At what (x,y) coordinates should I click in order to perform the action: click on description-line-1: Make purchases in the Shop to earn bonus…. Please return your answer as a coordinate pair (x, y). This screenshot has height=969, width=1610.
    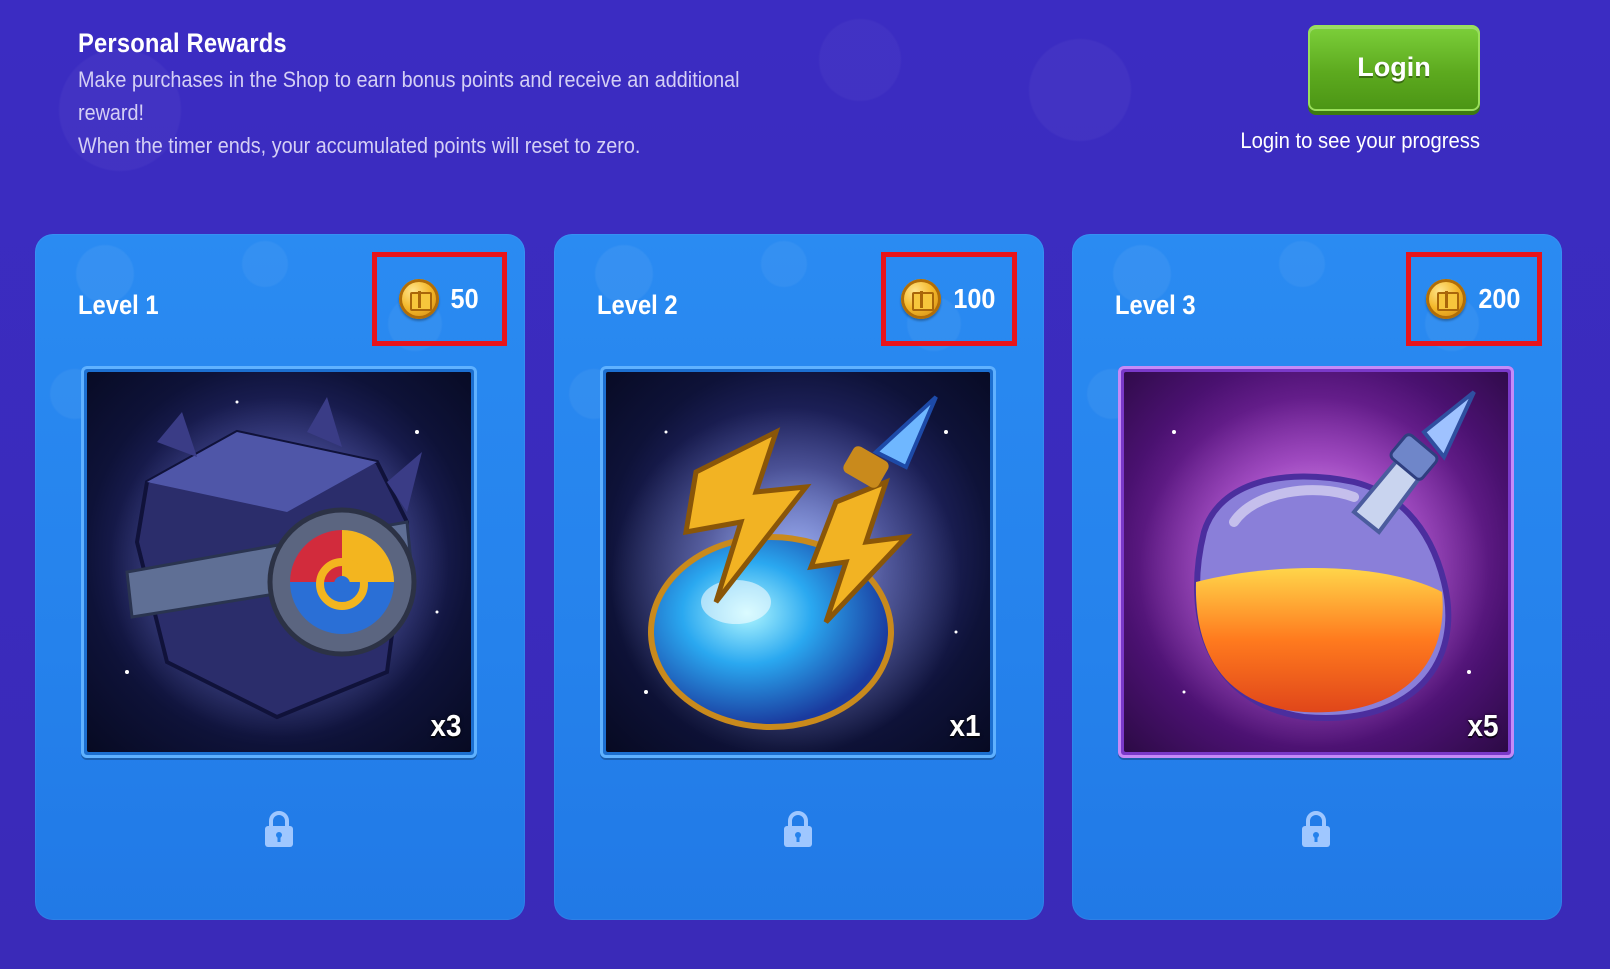
    Looking at the image, I should click on (409, 96).